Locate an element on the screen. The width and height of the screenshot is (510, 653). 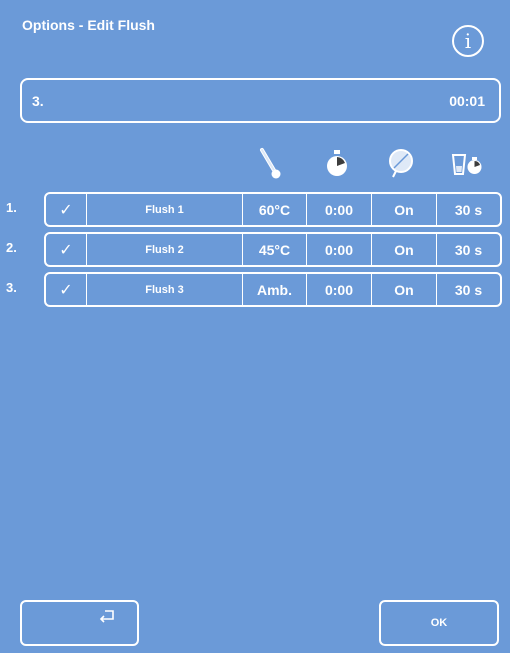
flush-row-1: ✓ Flush 1 60°C 0:00 On 30 s is located at coordinates (273, 209).